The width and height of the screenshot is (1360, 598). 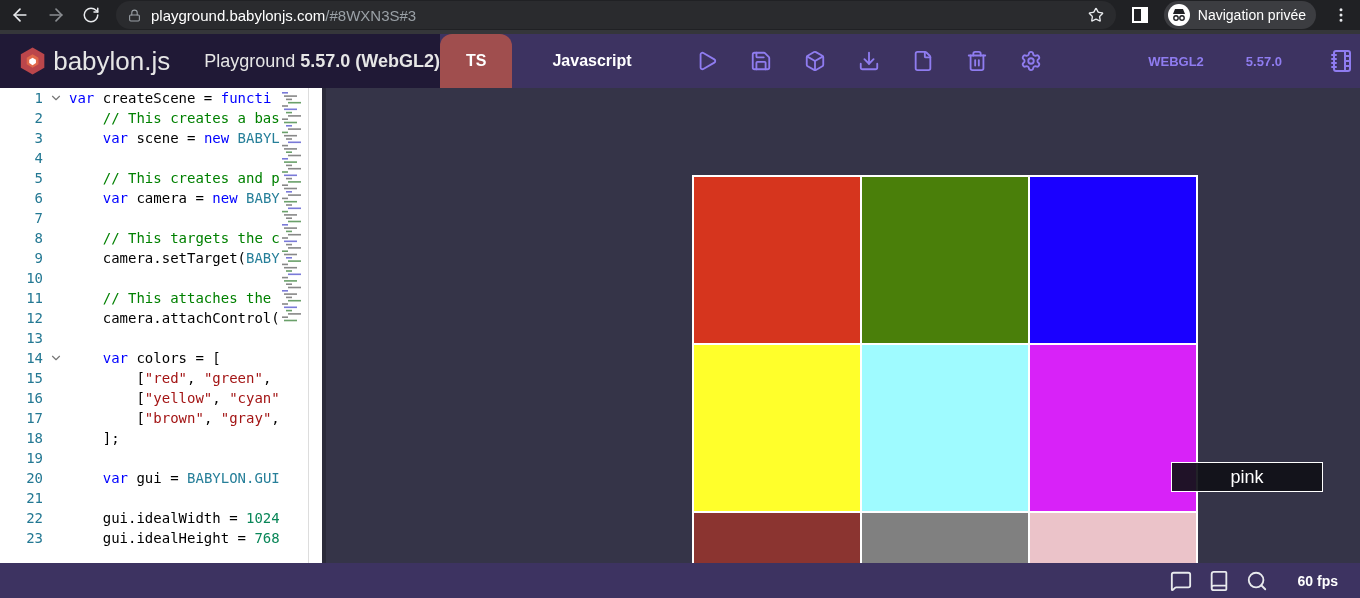 I want to click on code-line: ["brown", "gray",, so click(x=207, y=418).